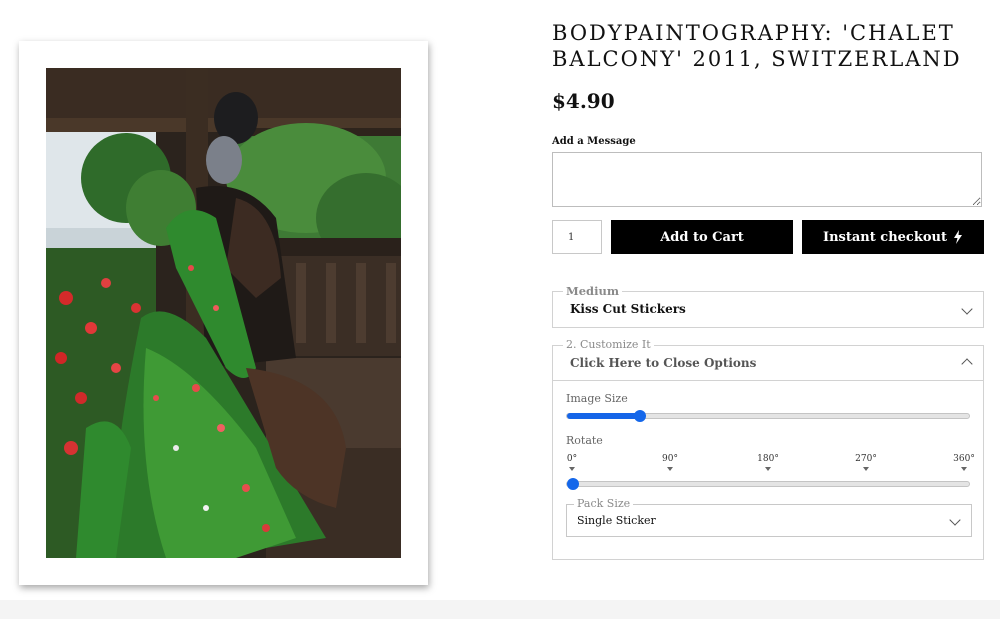 The width and height of the screenshot is (1000, 619). I want to click on customize-toggle-label: Click Here to Close Options, so click(663, 363).